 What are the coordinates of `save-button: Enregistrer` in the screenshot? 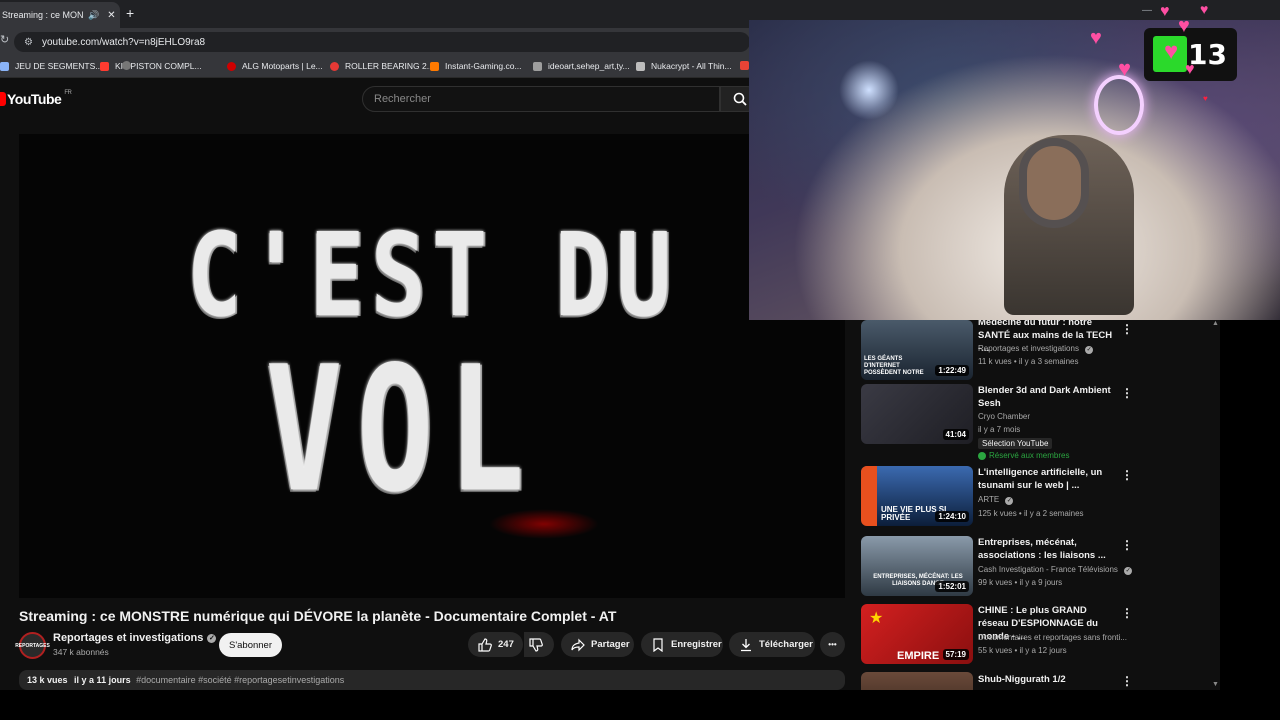 It's located at (682, 644).